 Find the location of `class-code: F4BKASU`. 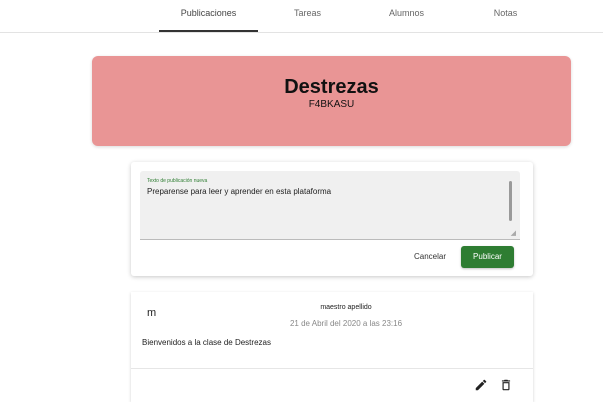

class-code: F4BKASU is located at coordinates (331, 104).